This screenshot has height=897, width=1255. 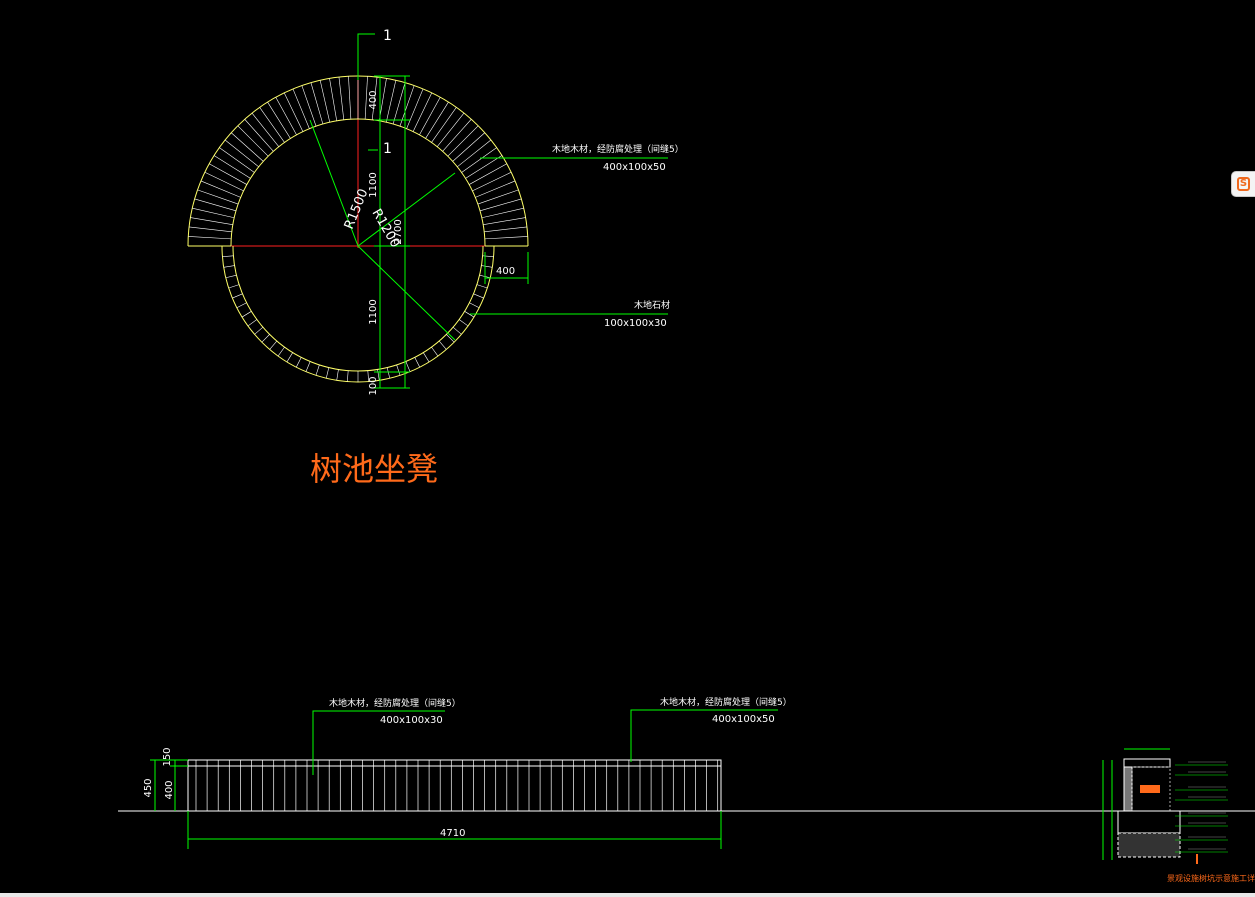 What do you see at coordinates (373, 311) in the screenshot?
I see `dim-text-1100-lower: 1100` at bounding box center [373, 311].